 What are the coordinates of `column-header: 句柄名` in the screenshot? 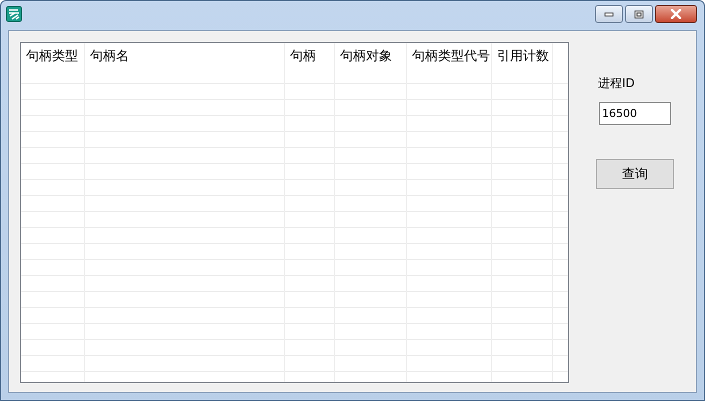 It's located at (109, 56).